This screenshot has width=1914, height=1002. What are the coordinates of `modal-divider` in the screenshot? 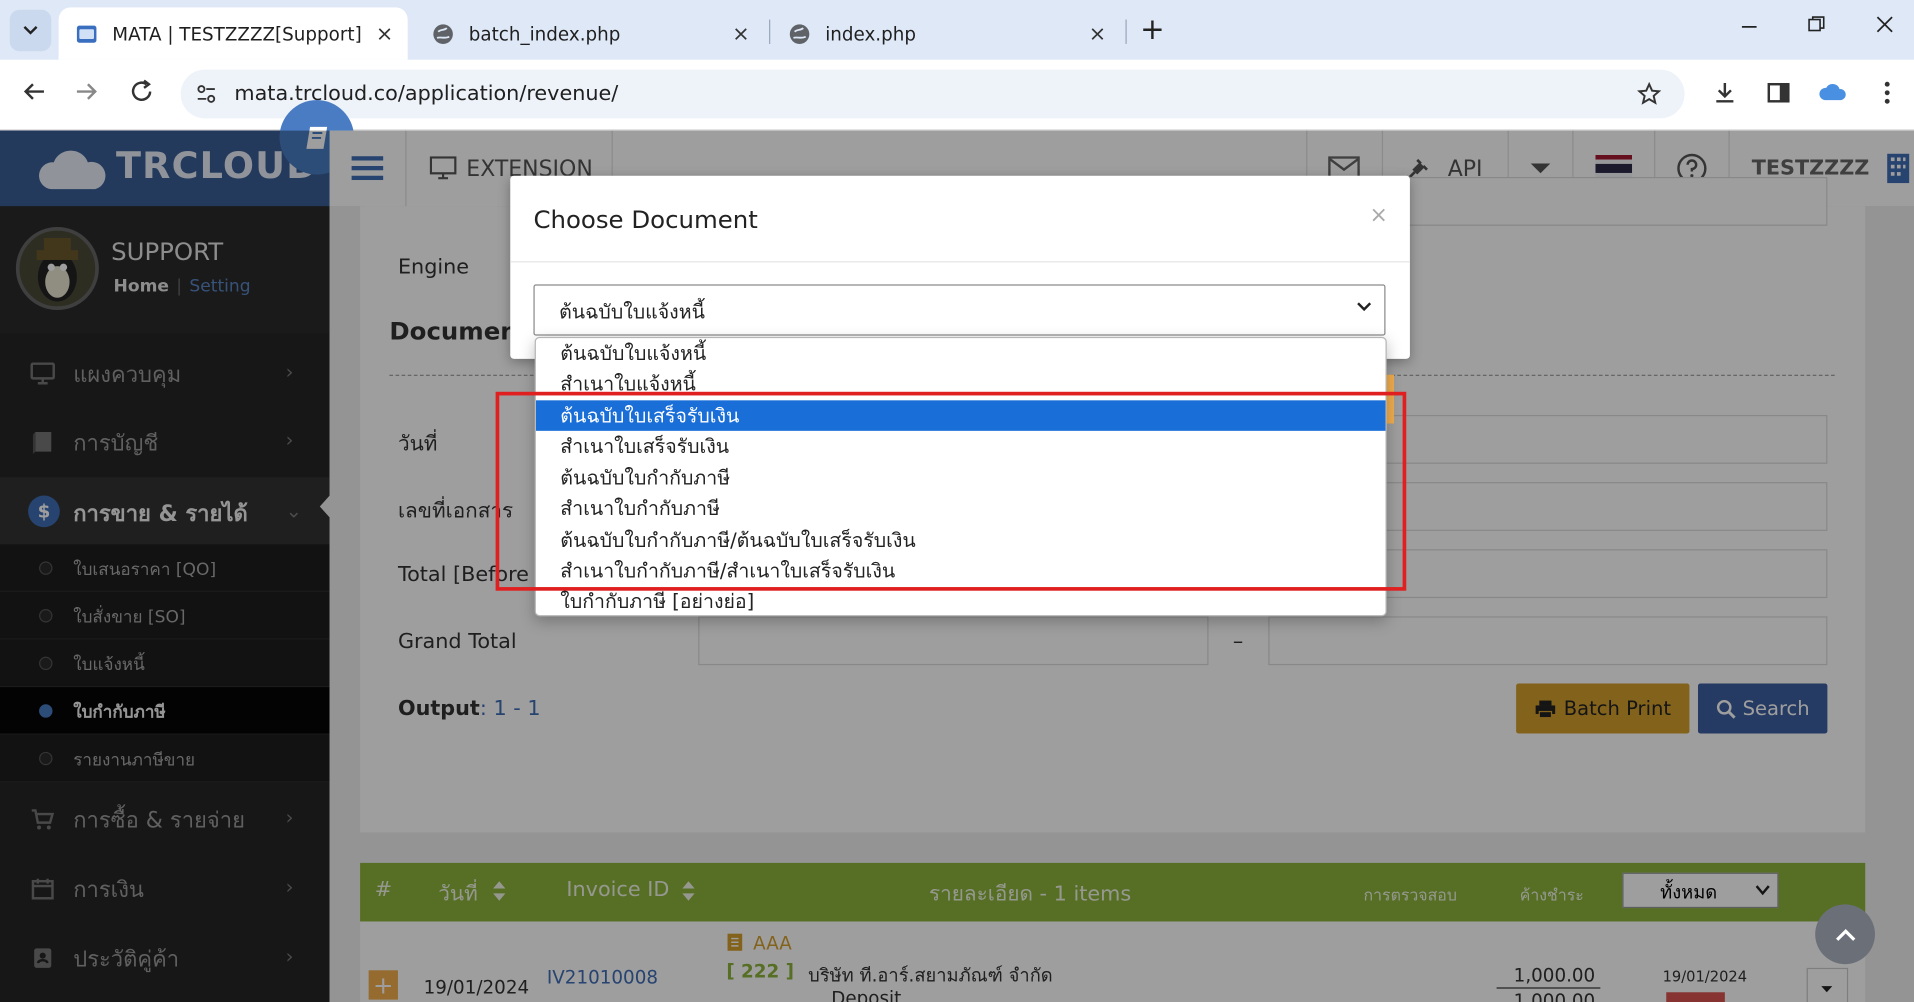 It's located at (960, 262).